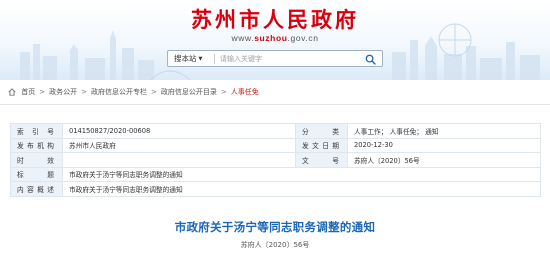 The height and width of the screenshot is (258, 550). What do you see at coordinates (301, 189) in the screenshot?
I see `meta-value-summary: 市政府关于汤宁等同志职务调整的通知` at bounding box center [301, 189].